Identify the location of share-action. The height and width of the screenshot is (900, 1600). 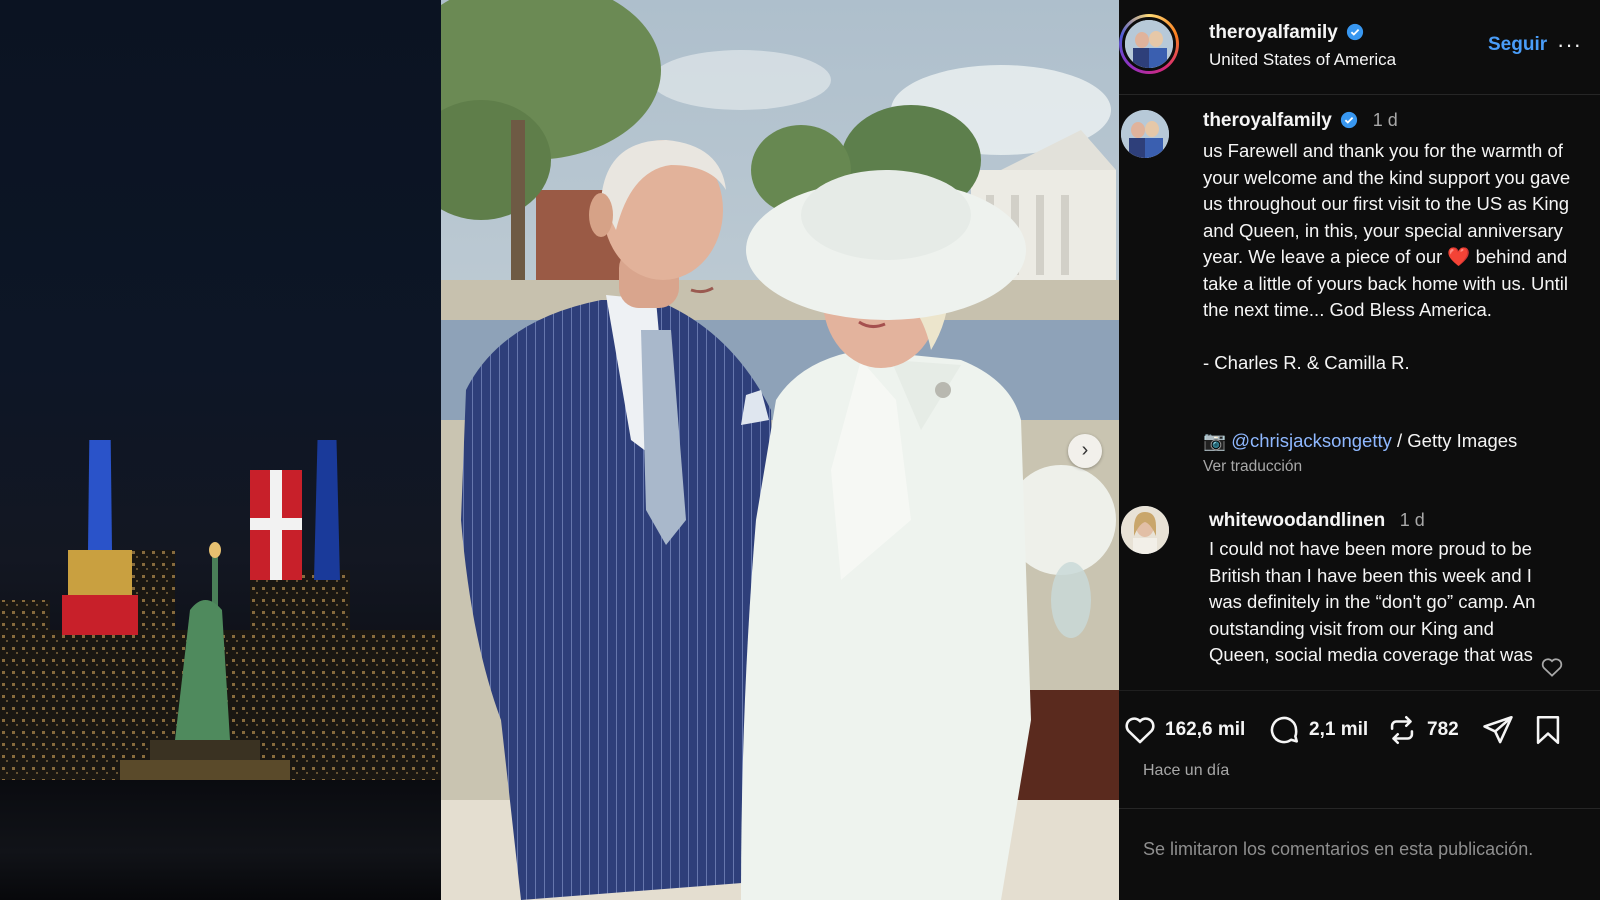
(1498, 730).